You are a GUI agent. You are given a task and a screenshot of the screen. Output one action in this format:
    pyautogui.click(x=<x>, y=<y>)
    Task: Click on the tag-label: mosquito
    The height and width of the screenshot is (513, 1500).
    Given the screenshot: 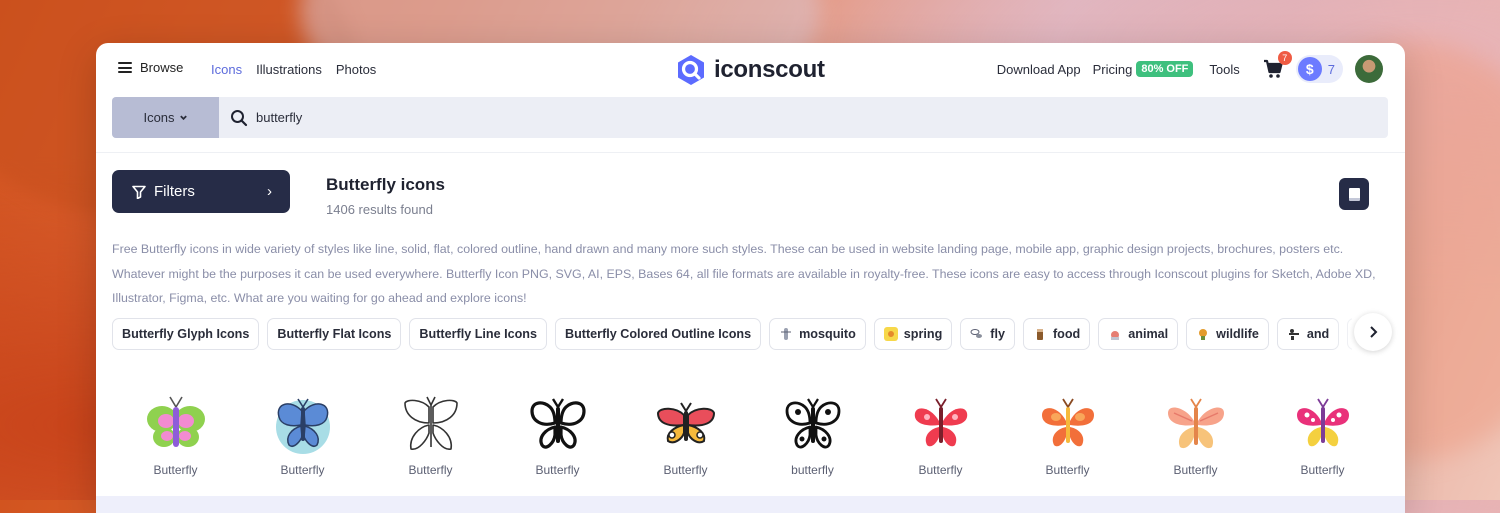 What is the action you would take?
    pyautogui.click(x=827, y=334)
    